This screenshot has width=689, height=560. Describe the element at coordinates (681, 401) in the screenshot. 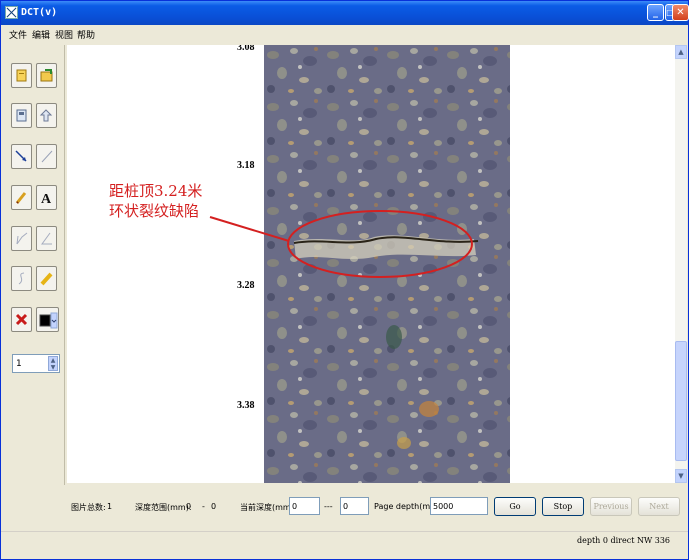

I see `scroll-thumb` at that location.